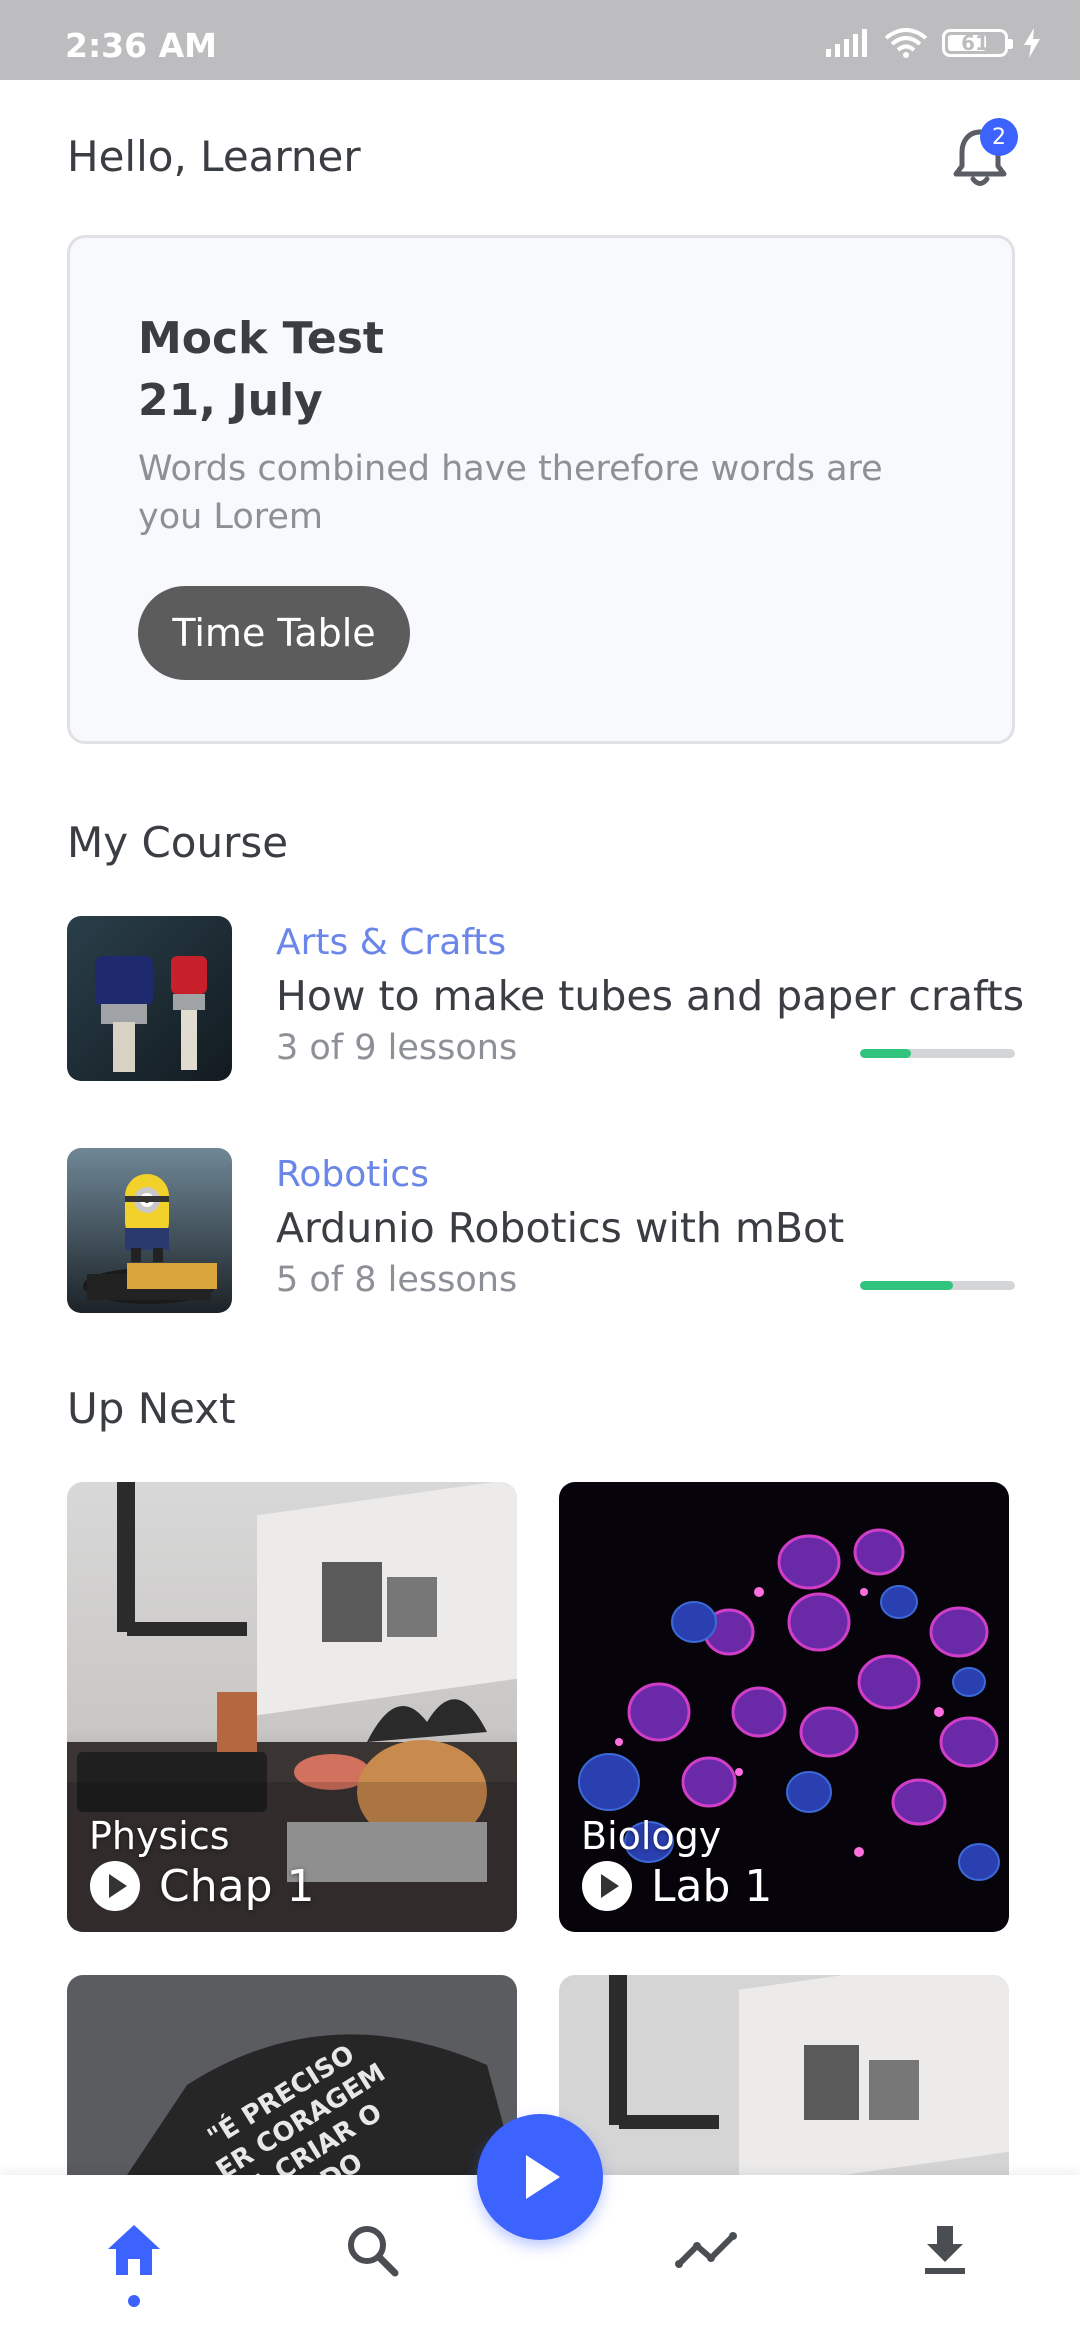  I want to click on search-icon, so click(373, 2251).